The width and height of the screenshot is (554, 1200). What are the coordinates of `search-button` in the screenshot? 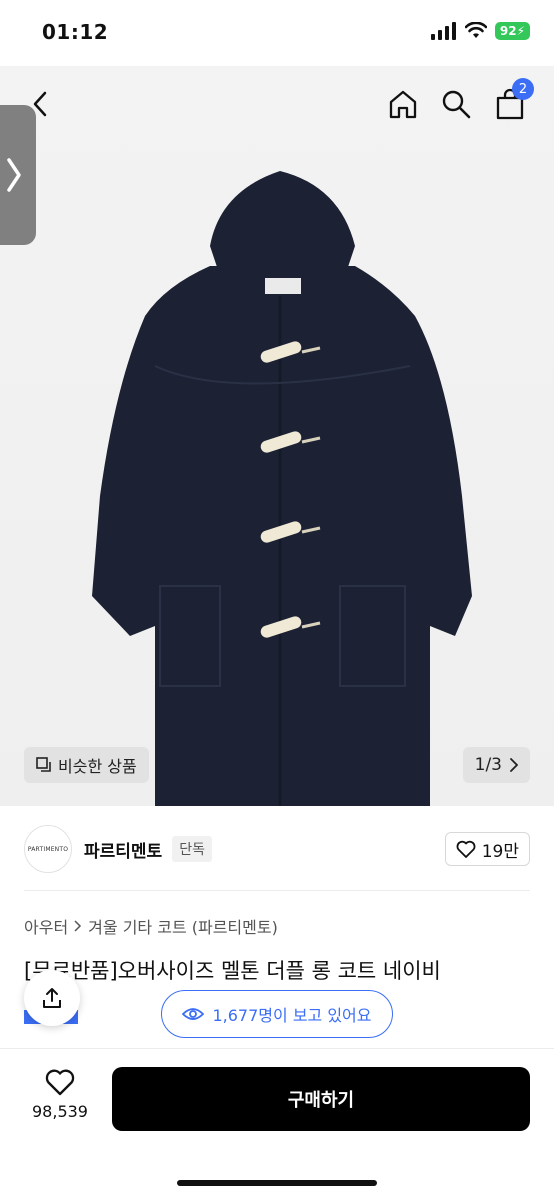 It's located at (456, 104).